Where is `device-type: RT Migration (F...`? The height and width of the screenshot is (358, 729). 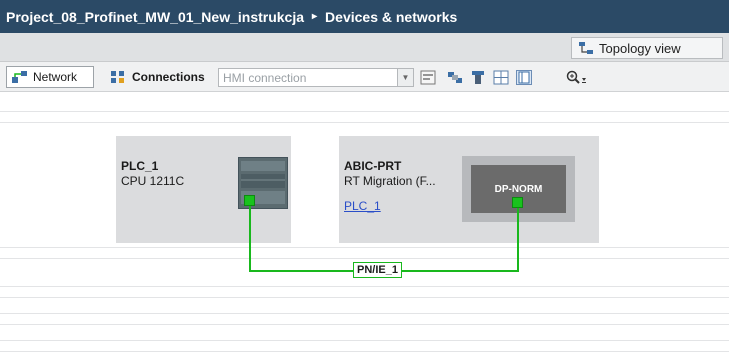
device-type: RT Migration (F... is located at coordinates (390, 181).